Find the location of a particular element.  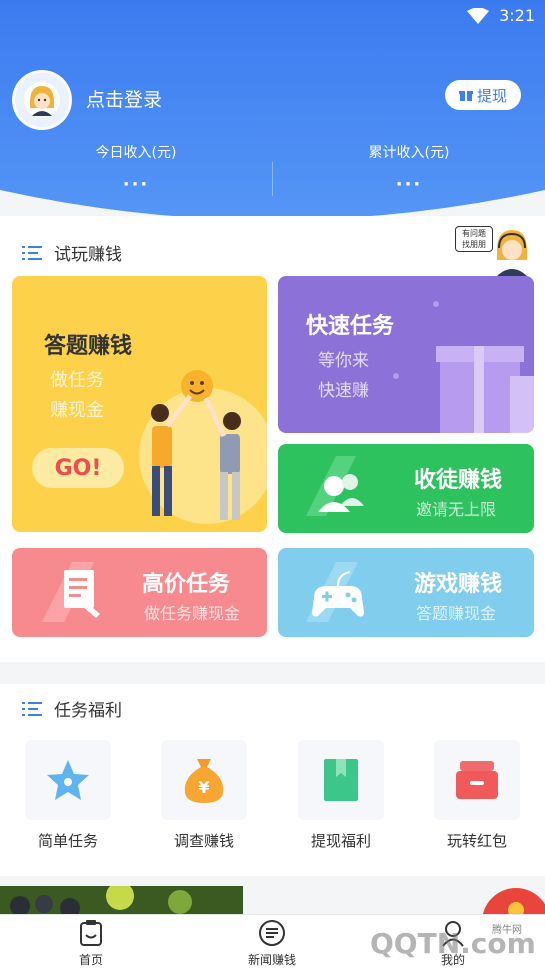

welfare-icon-box: ¥ is located at coordinates (204, 780).